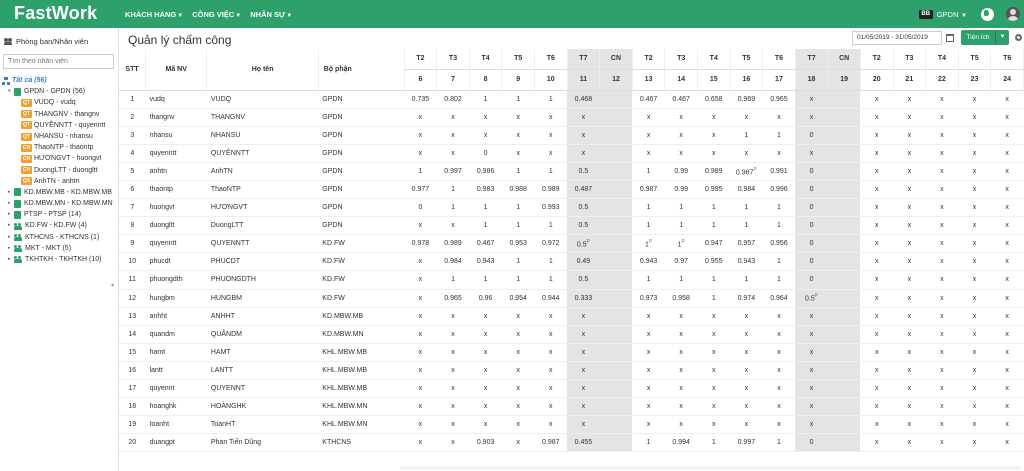 This screenshot has height=471, width=1024. I want to click on table-row: 15 hamt HAMT KHL.MBW.MB x x x x x x x x x x x x x x x x x, so click(571, 352).